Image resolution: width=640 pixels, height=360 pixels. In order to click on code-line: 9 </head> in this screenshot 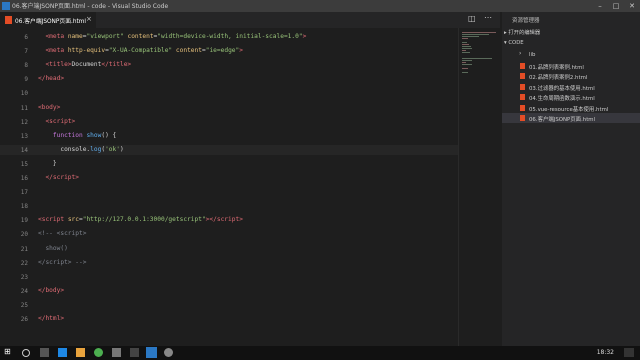, I will do `click(229, 79)`.